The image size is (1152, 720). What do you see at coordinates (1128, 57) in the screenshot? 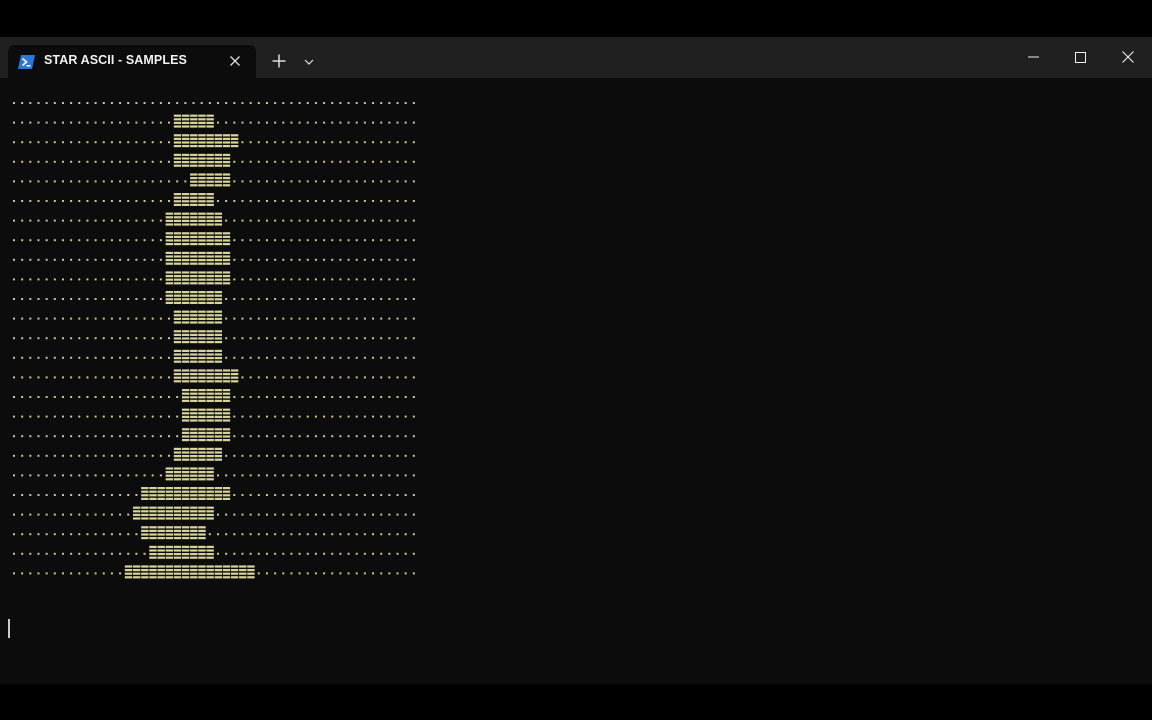
I see `close-icon` at bounding box center [1128, 57].